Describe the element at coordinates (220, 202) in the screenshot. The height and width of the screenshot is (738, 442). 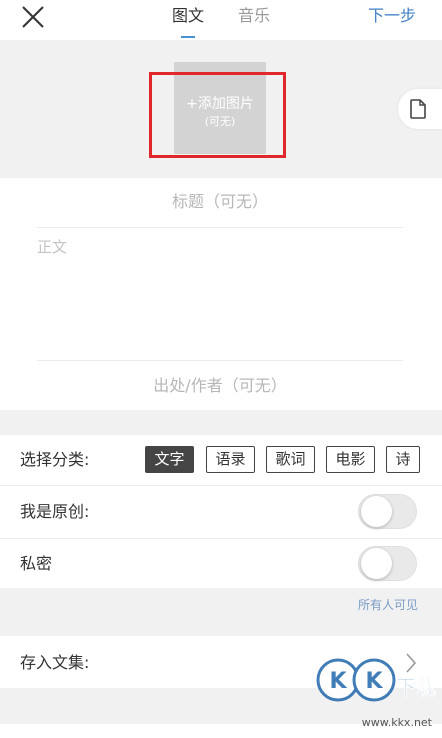
I see `title-input: 标题（可无）` at that location.